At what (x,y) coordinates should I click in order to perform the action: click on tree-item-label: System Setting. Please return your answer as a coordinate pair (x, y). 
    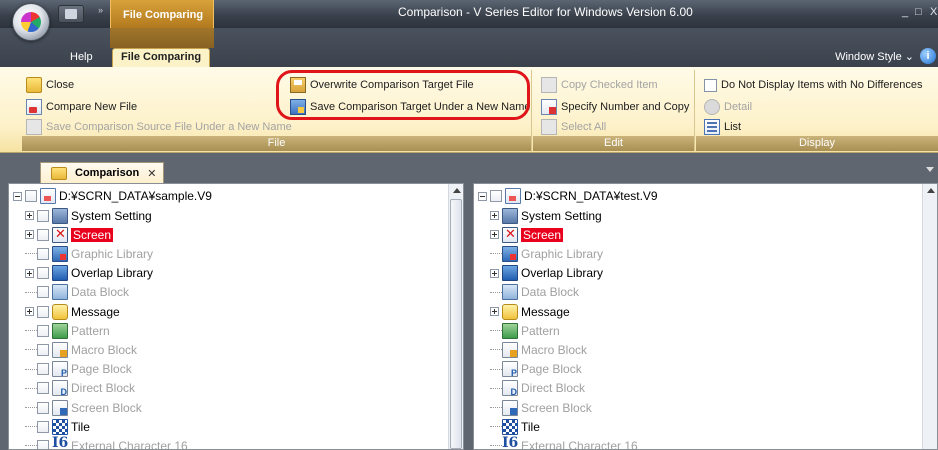
    Looking at the image, I should click on (111, 215).